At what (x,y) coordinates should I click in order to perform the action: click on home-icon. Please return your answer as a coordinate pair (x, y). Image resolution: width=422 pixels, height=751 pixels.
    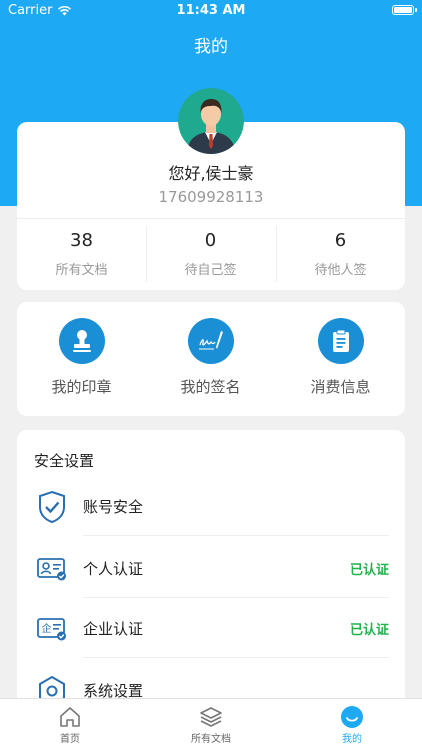
    Looking at the image, I should click on (70, 717).